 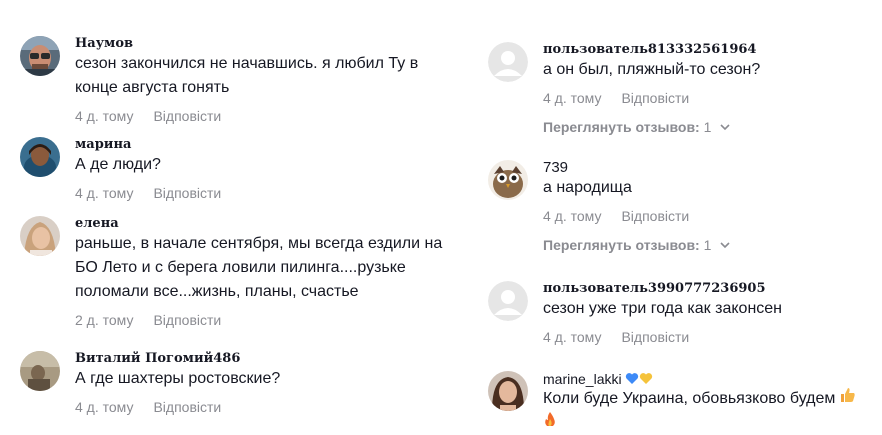 I want to click on username: Наумов, so click(x=267, y=44).